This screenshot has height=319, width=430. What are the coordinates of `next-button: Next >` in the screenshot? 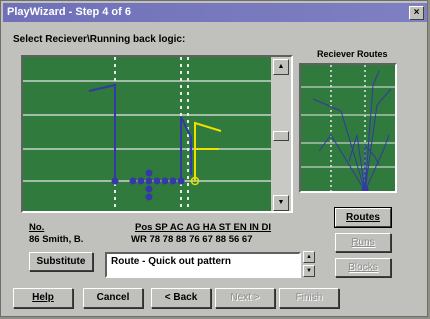 It's located at (245, 298).